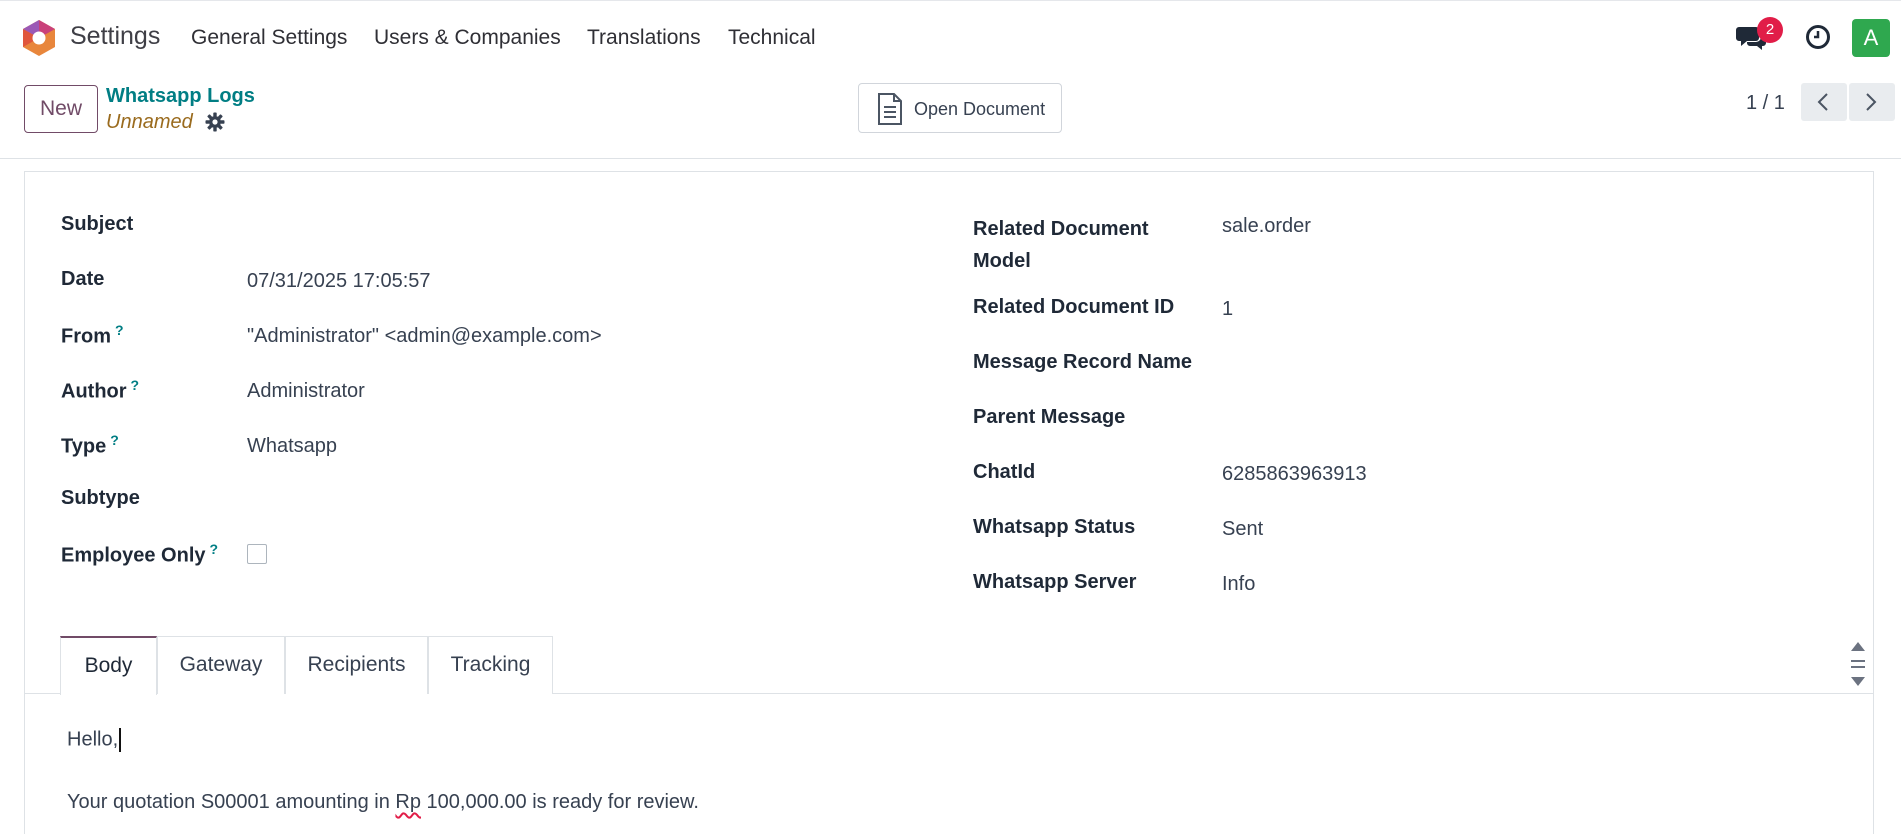 This screenshot has width=1901, height=834. I want to click on clock-icon, so click(1818, 37).